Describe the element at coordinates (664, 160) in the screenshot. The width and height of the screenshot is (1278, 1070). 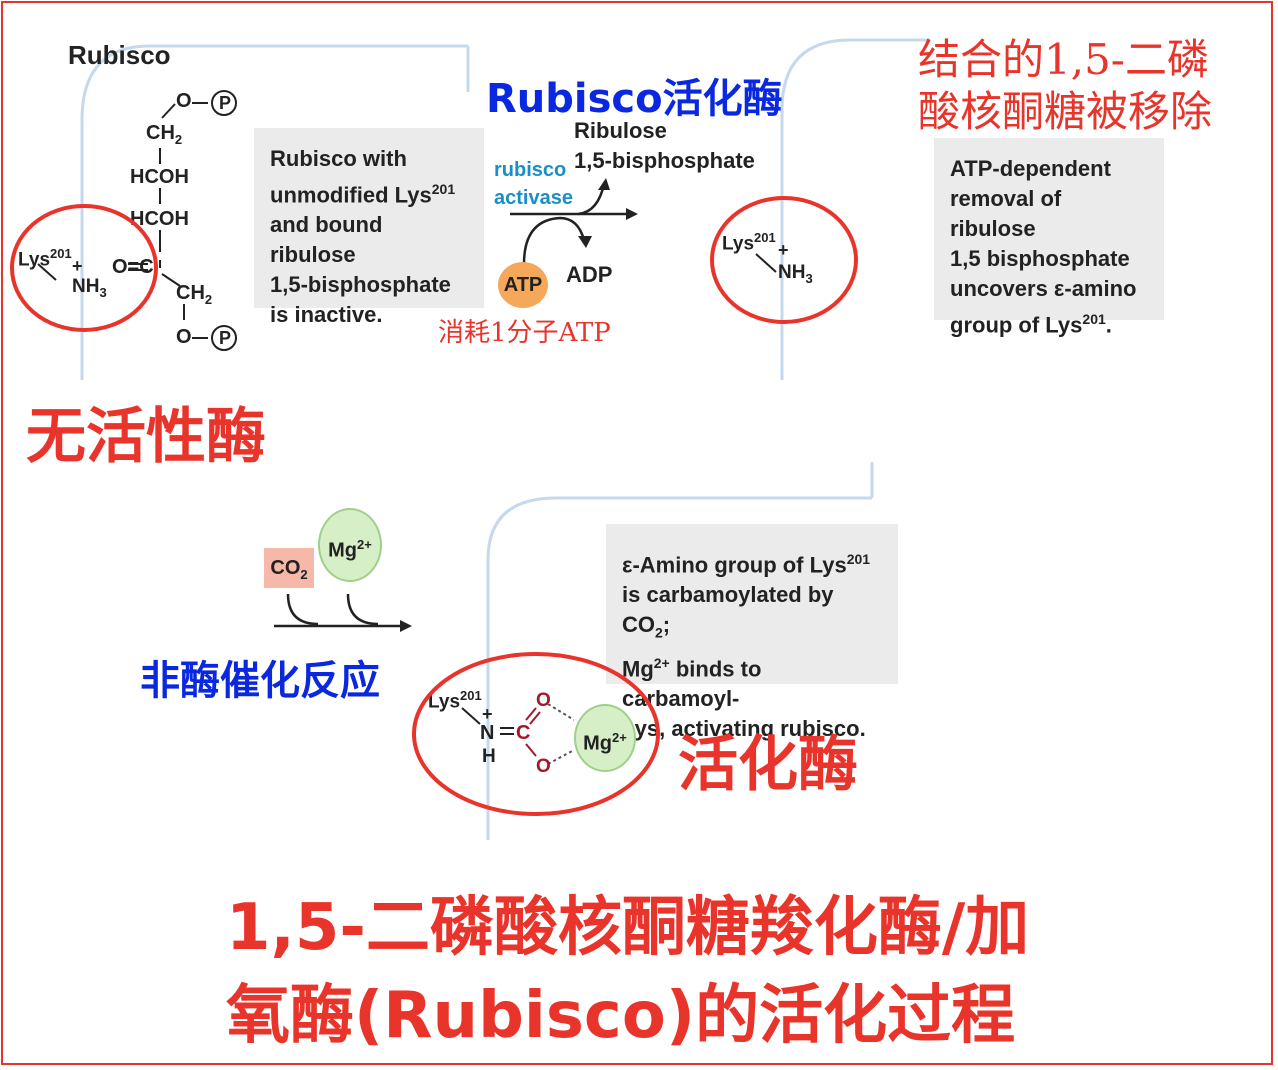
I see `ribulose-line2: 1,5-bisphosphate` at that location.